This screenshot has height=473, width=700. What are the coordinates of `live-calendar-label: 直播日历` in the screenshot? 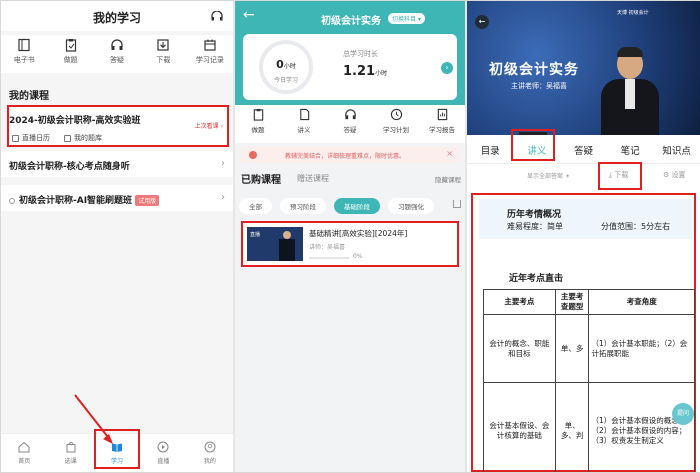 It's located at (36, 138).